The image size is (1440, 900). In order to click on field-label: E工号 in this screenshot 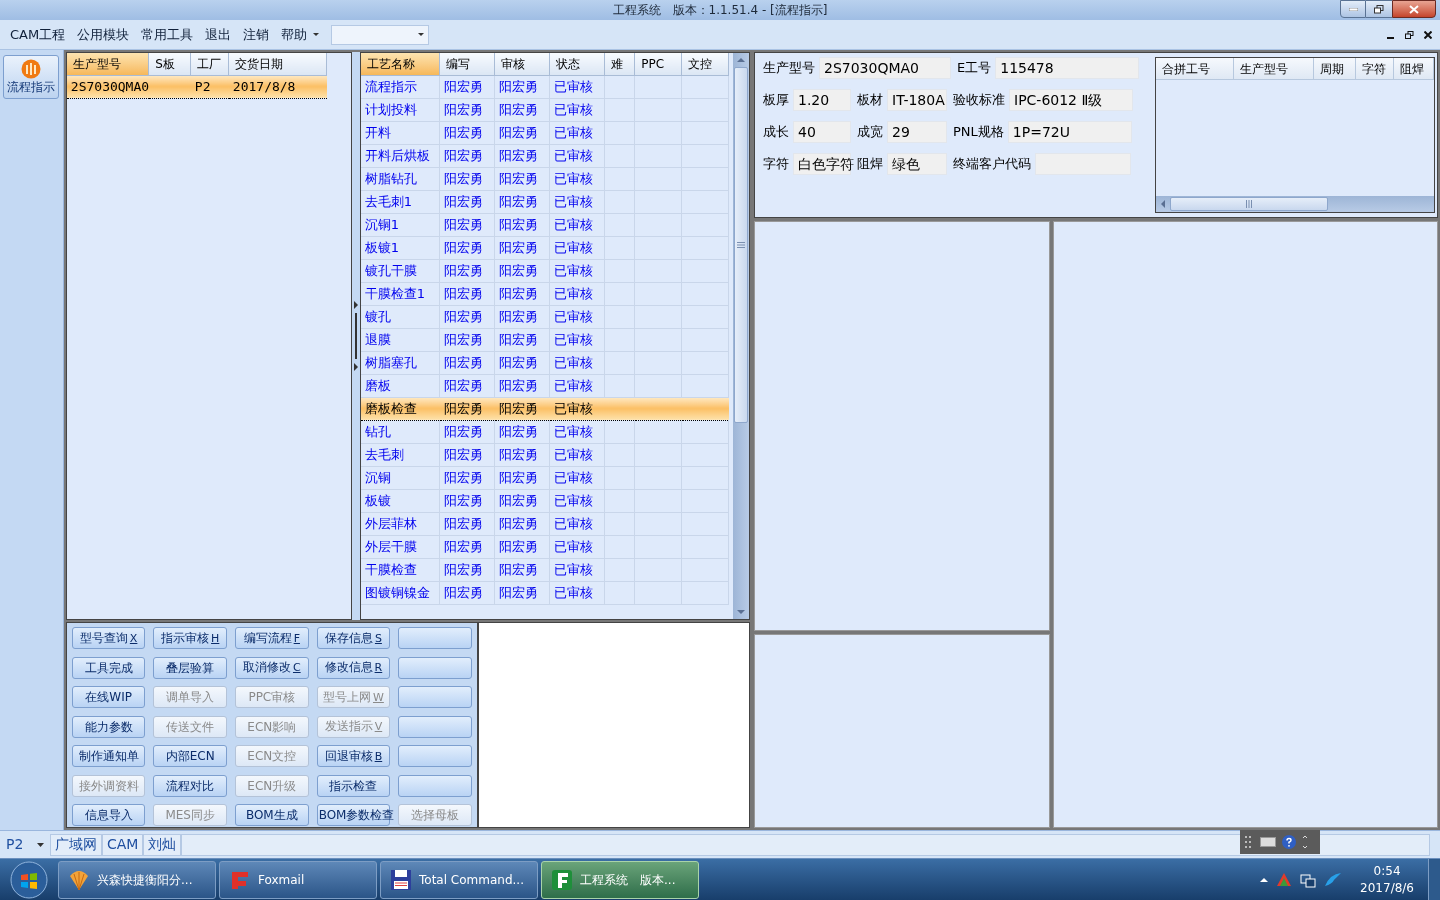, I will do `click(974, 68)`.